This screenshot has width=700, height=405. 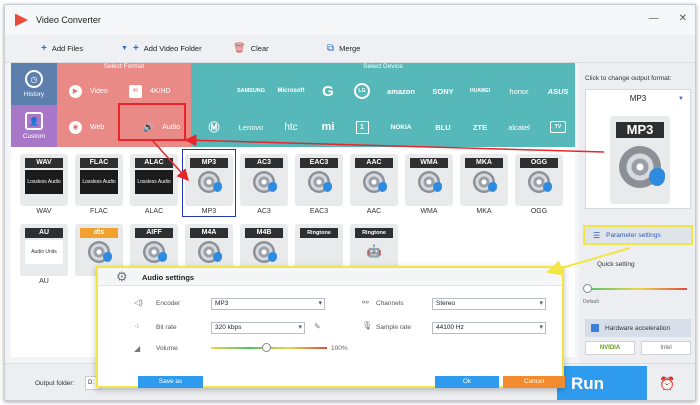 I want to click on samplerate-select: 44100 Hz, so click(x=489, y=328).